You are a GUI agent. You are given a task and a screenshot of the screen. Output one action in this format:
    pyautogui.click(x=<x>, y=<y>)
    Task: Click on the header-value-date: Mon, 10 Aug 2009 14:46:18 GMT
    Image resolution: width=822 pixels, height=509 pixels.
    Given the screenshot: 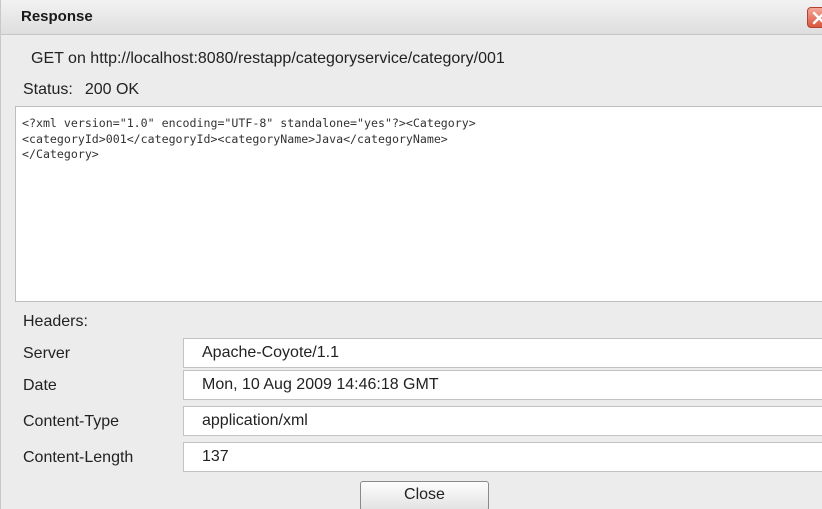 What is the action you would take?
    pyautogui.click(x=502, y=385)
    